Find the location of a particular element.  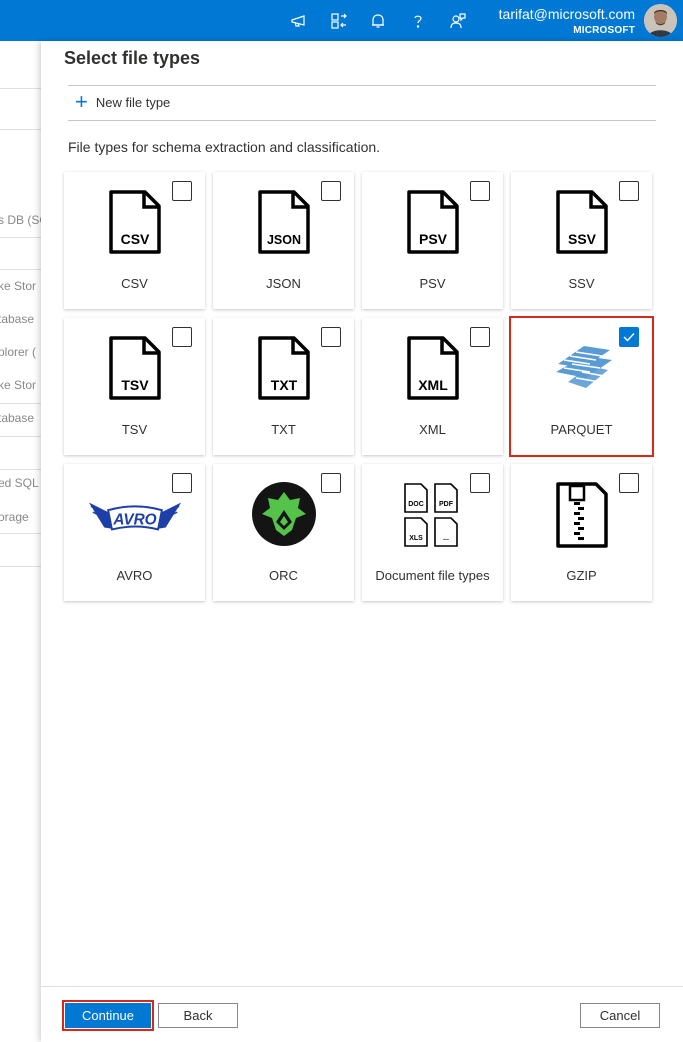

ssv-file-icon: SSV is located at coordinates (581, 222).